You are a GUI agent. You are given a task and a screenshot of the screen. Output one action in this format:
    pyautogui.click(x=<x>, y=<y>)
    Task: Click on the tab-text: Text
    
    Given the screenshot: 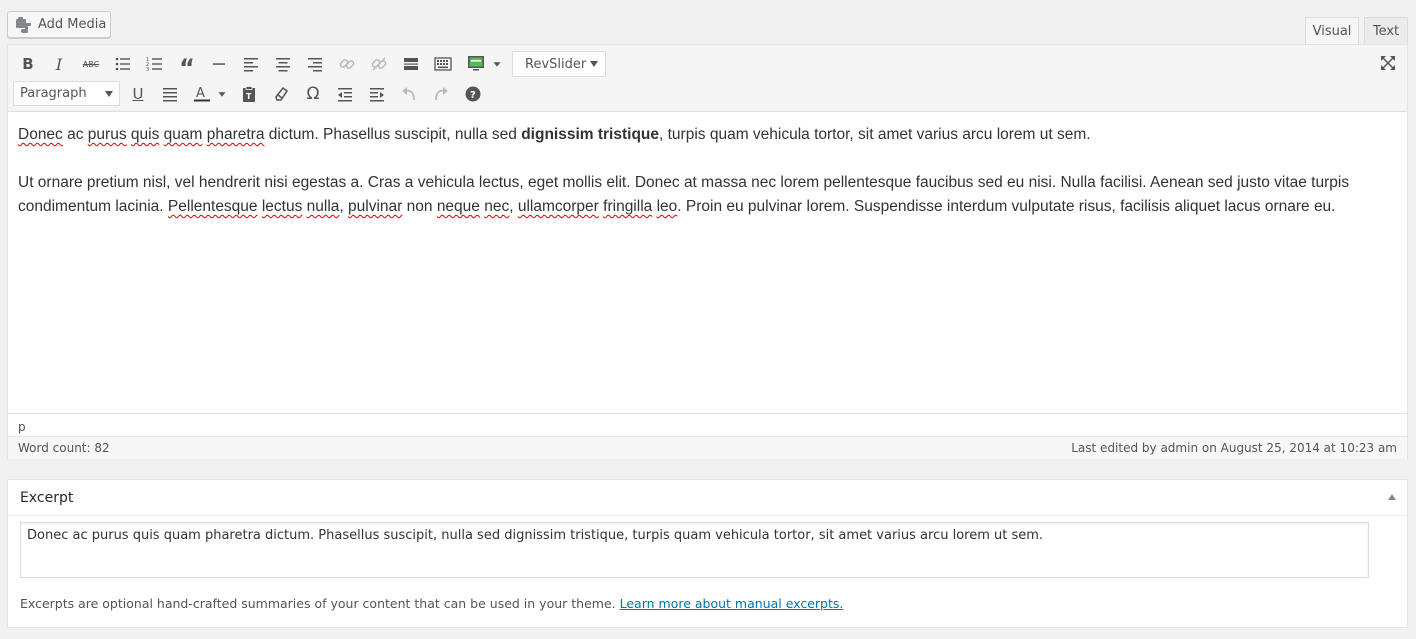 What is the action you would take?
    pyautogui.click(x=1386, y=31)
    